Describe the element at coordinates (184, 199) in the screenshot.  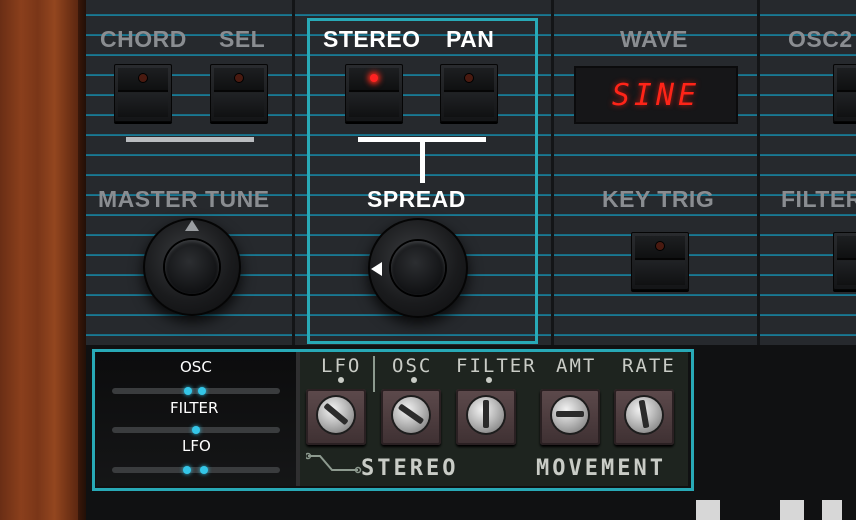
I see `master-tune-label: MASTER TUNE` at that location.